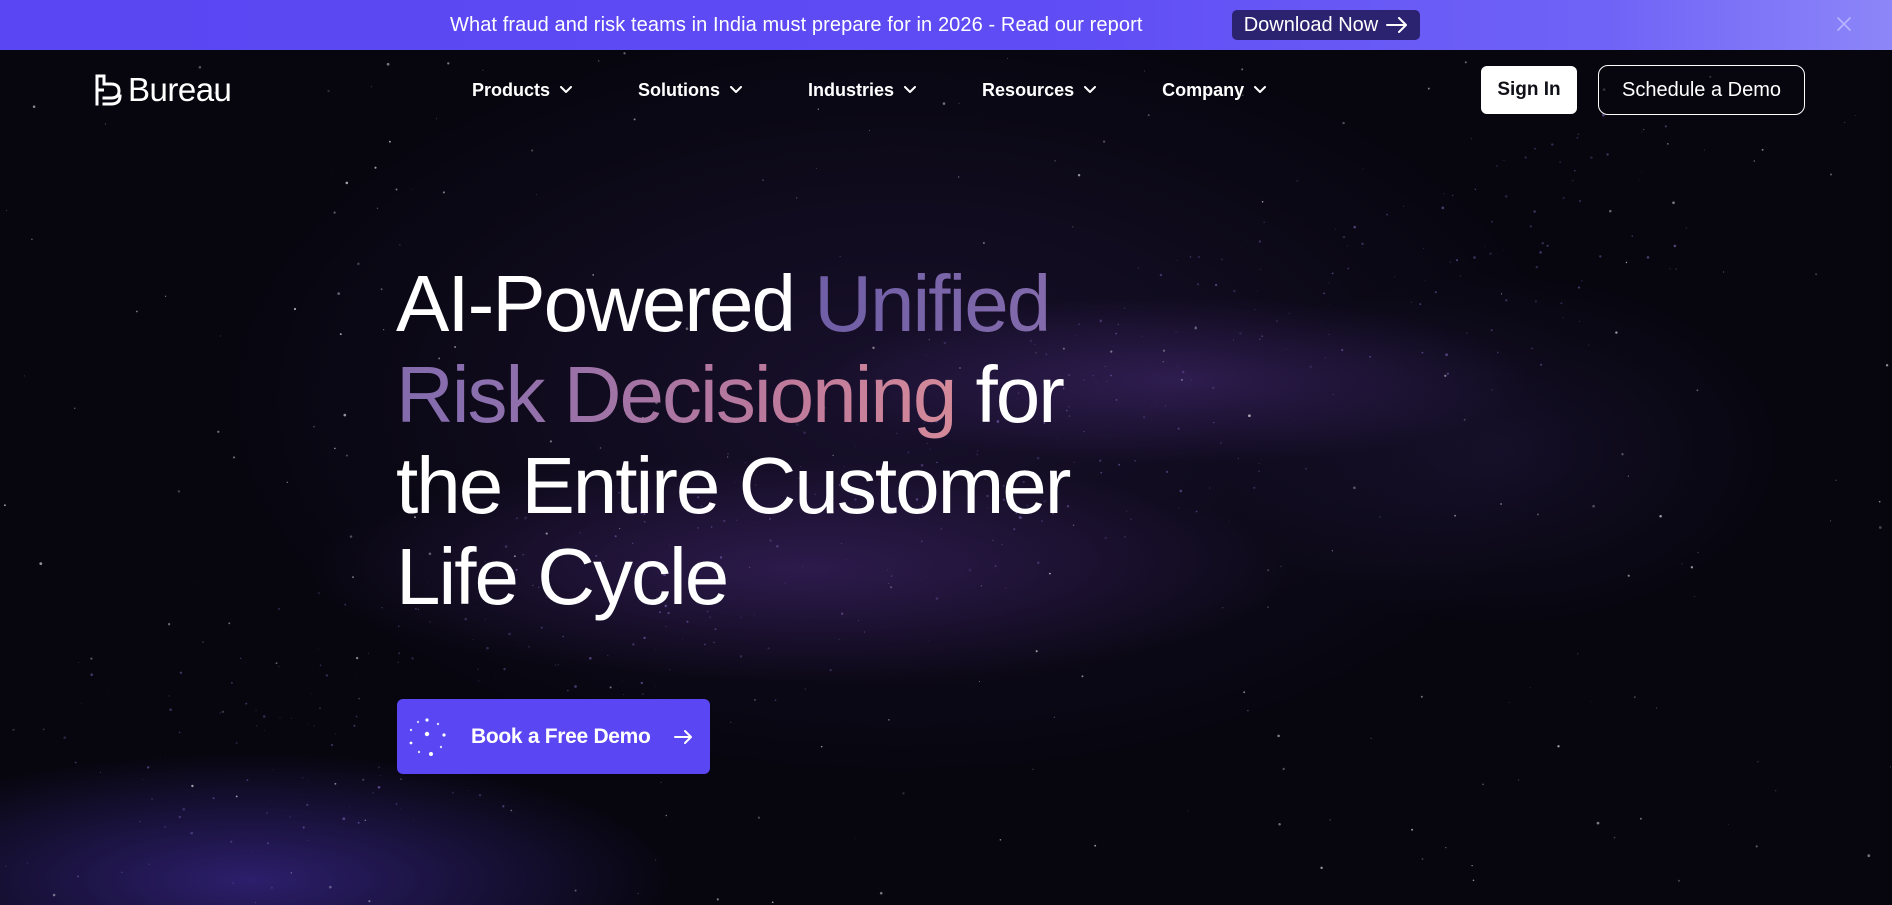  Describe the element at coordinates (1844, 24) in the screenshot. I see `close-icon` at that location.